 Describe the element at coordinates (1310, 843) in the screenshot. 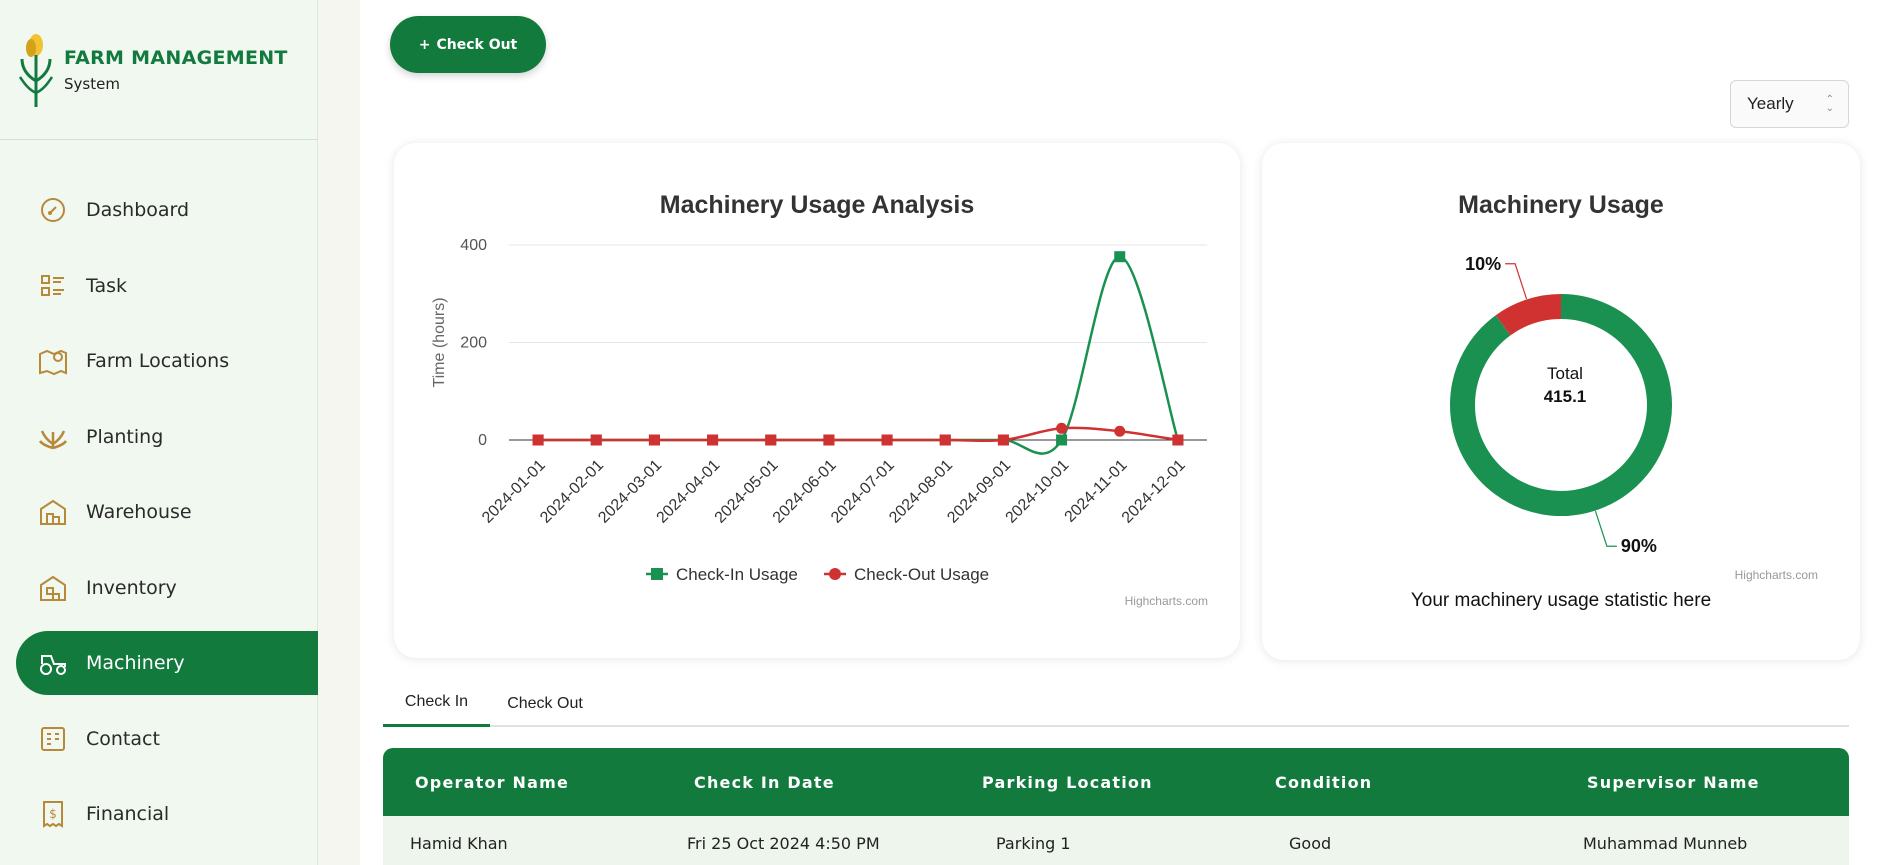

I see `table-cell: Good` at that location.